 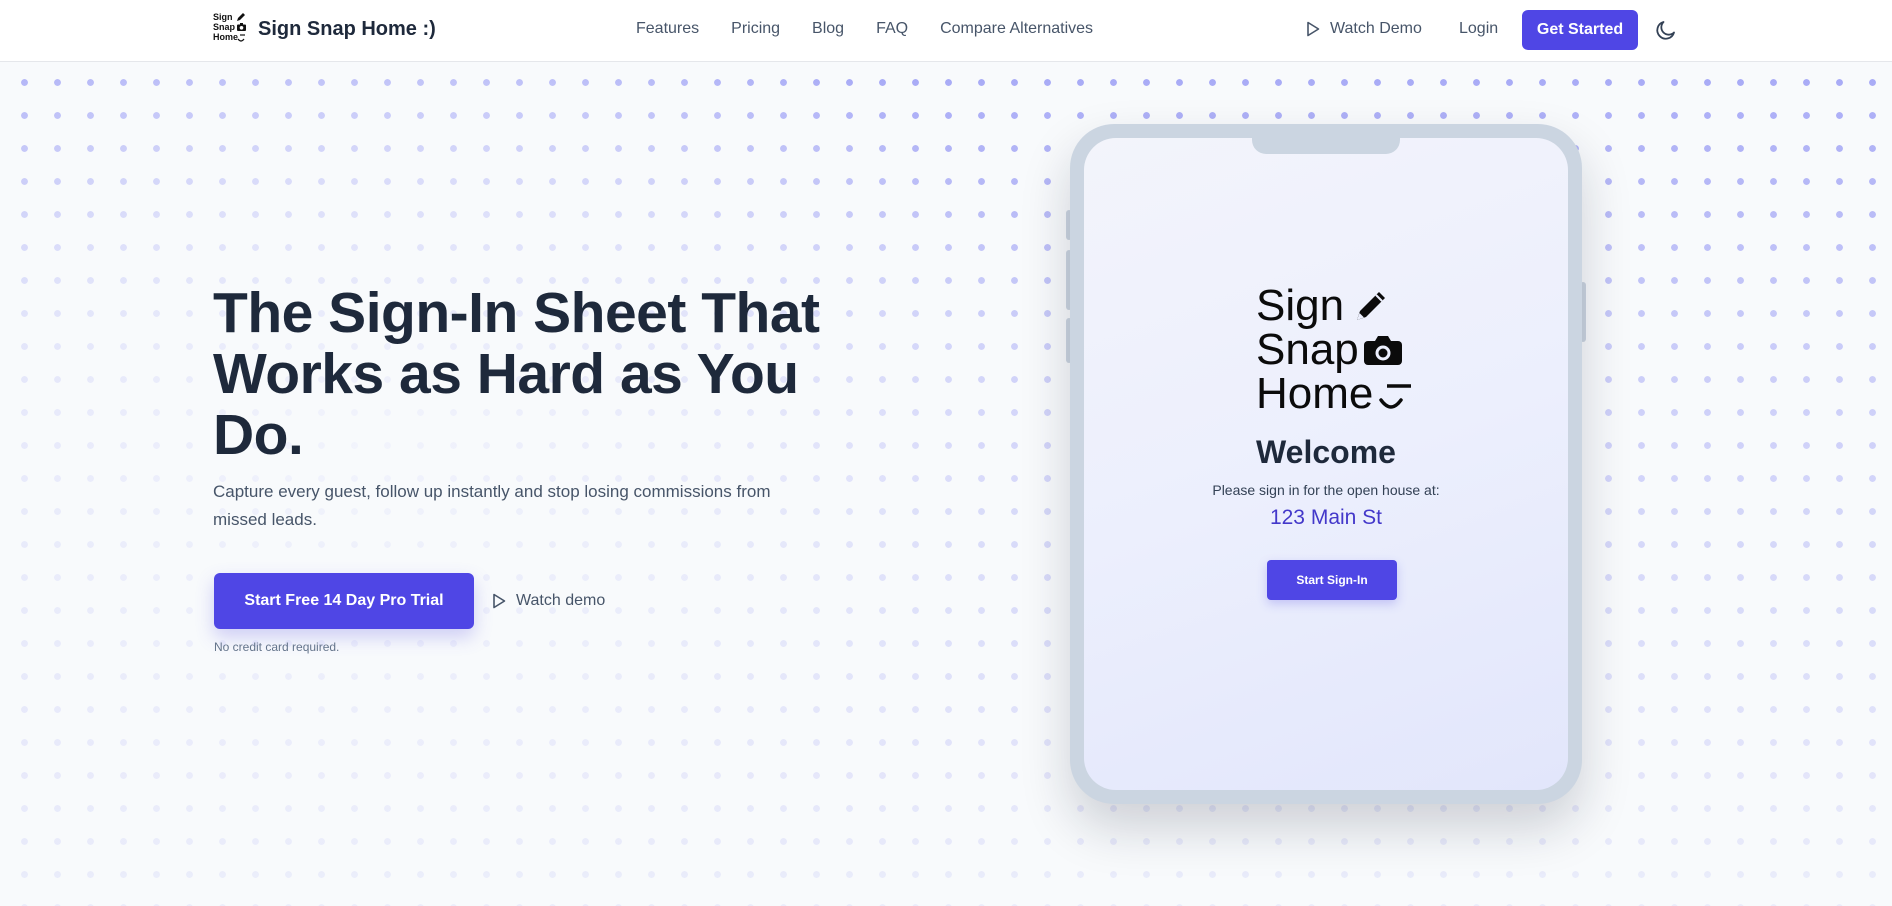 I want to click on nav-link-compare-alternatives: Compare Alternatives, so click(x=1016, y=29).